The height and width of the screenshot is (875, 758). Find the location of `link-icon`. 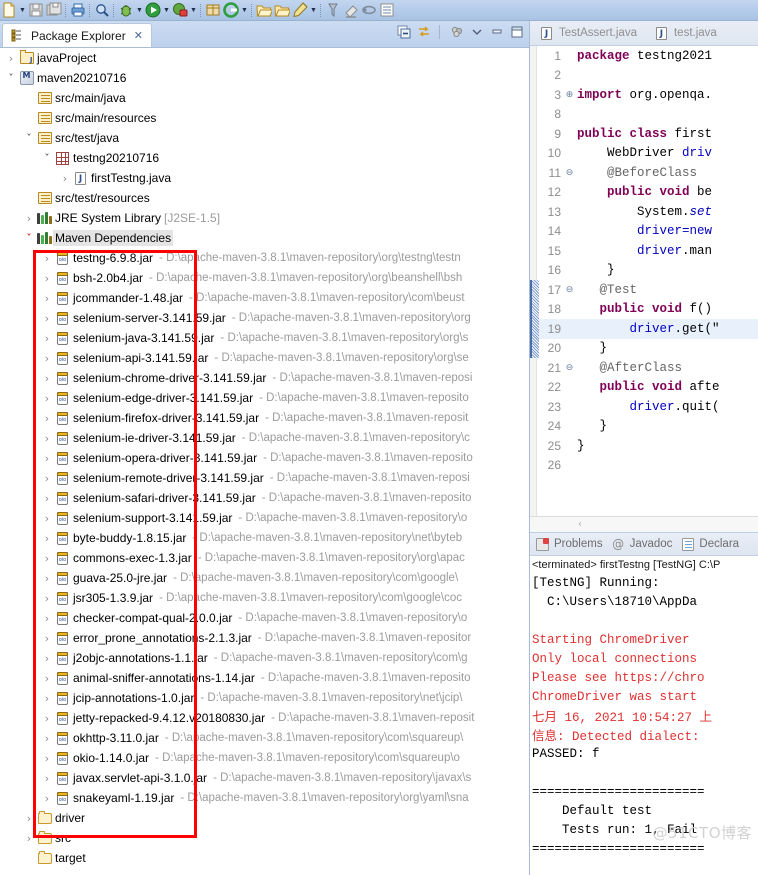

link-icon is located at coordinates (369, 10).